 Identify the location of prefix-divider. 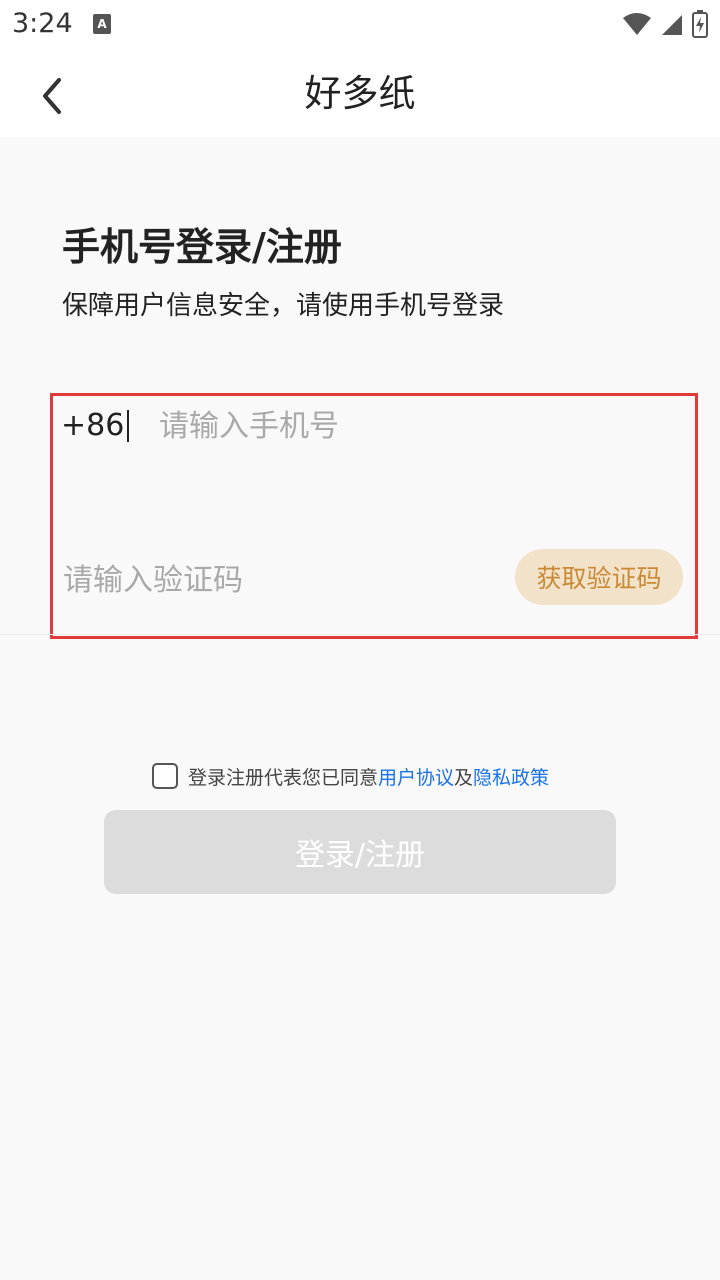
(128, 426).